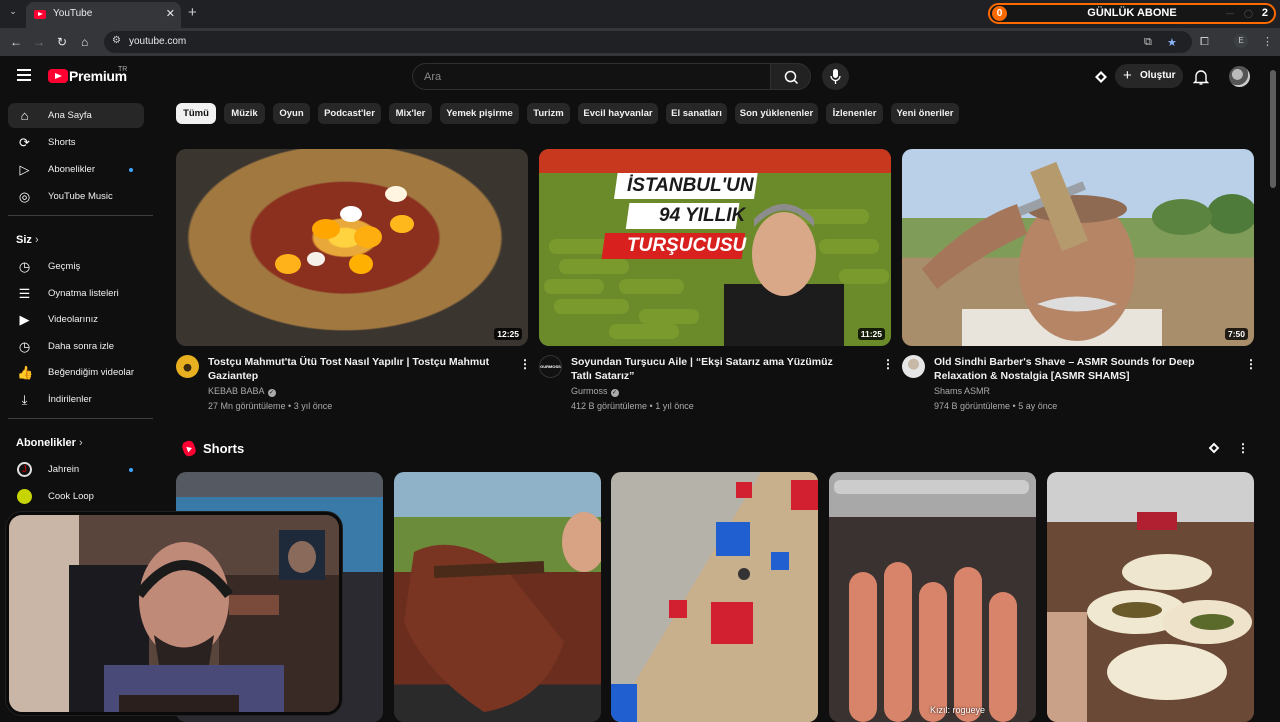 This screenshot has height=722, width=1280. I want to click on bookmark-star-icon: ★, so click(1172, 42).